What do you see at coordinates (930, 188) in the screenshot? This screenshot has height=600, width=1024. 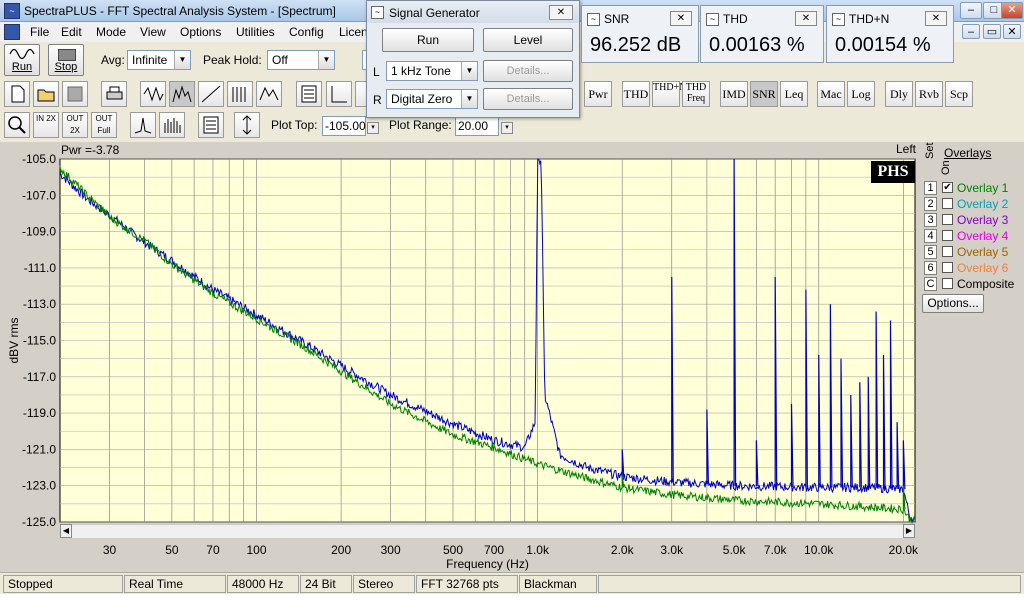 I see `overlay-set-button: 1` at bounding box center [930, 188].